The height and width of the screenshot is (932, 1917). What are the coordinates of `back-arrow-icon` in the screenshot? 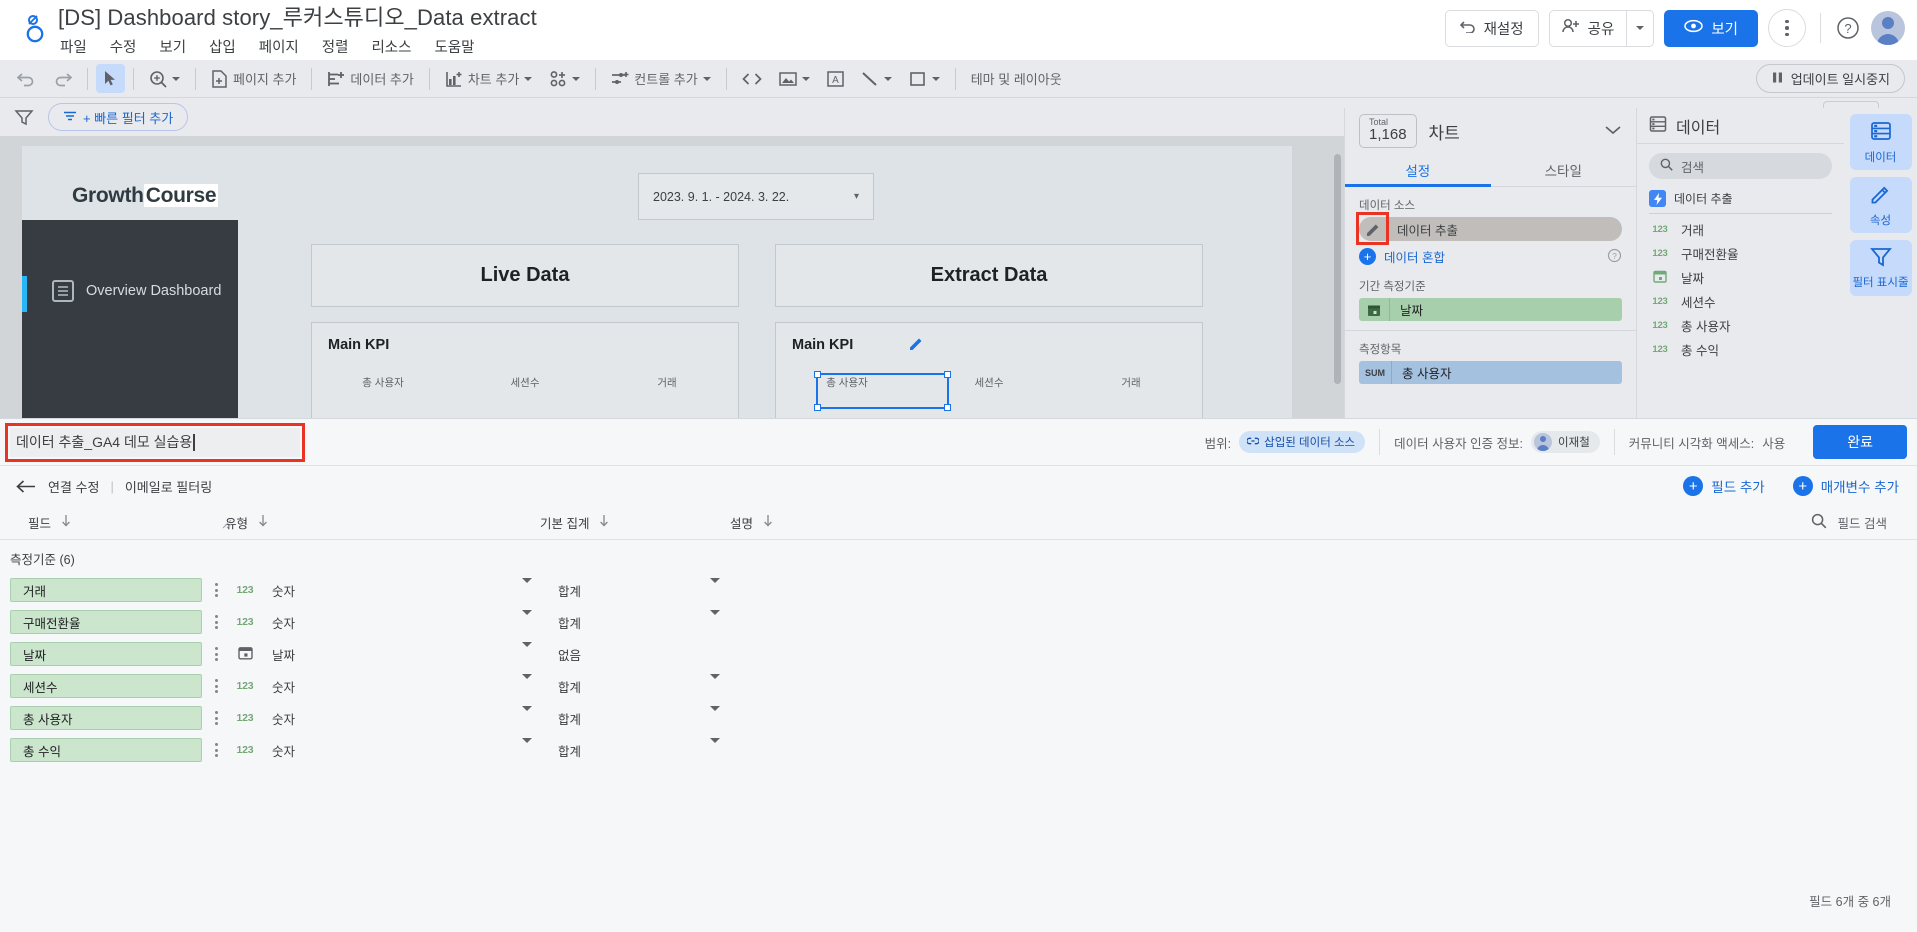 It's located at (26, 486).